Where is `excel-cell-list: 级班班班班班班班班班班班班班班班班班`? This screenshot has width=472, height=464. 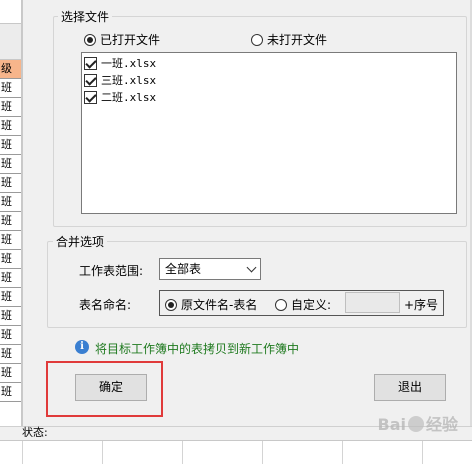 excel-cell-list: 级班班班班班班班班班班班班班班班班班 is located at coordinates (10, 231).